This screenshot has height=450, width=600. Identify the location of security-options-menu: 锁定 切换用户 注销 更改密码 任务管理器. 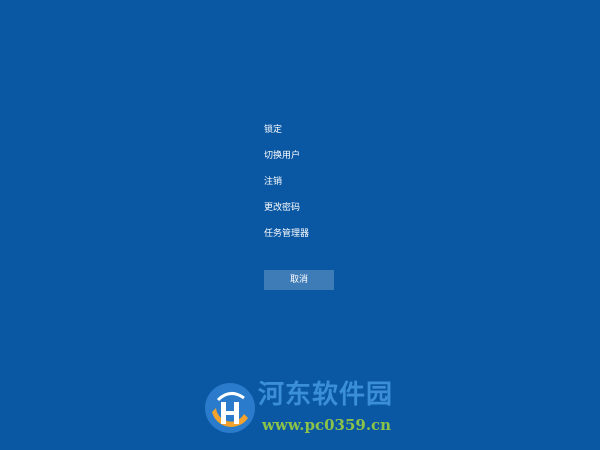
(364, 189).